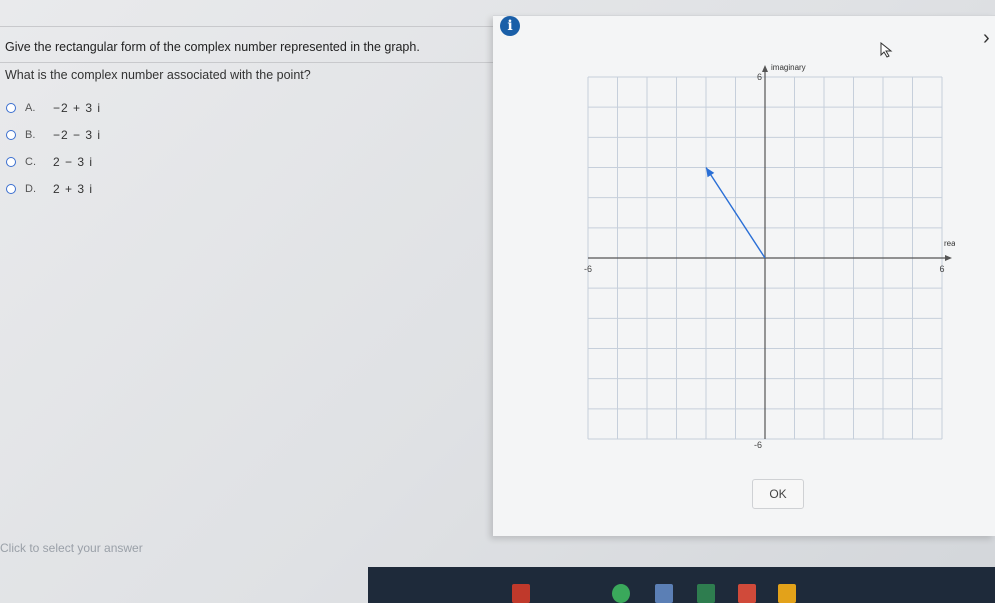 The height and width of the screenshot is (603, 995). Describe the element at coordinates (11, 161) in the screenshot. I see `radio-c` at that location.